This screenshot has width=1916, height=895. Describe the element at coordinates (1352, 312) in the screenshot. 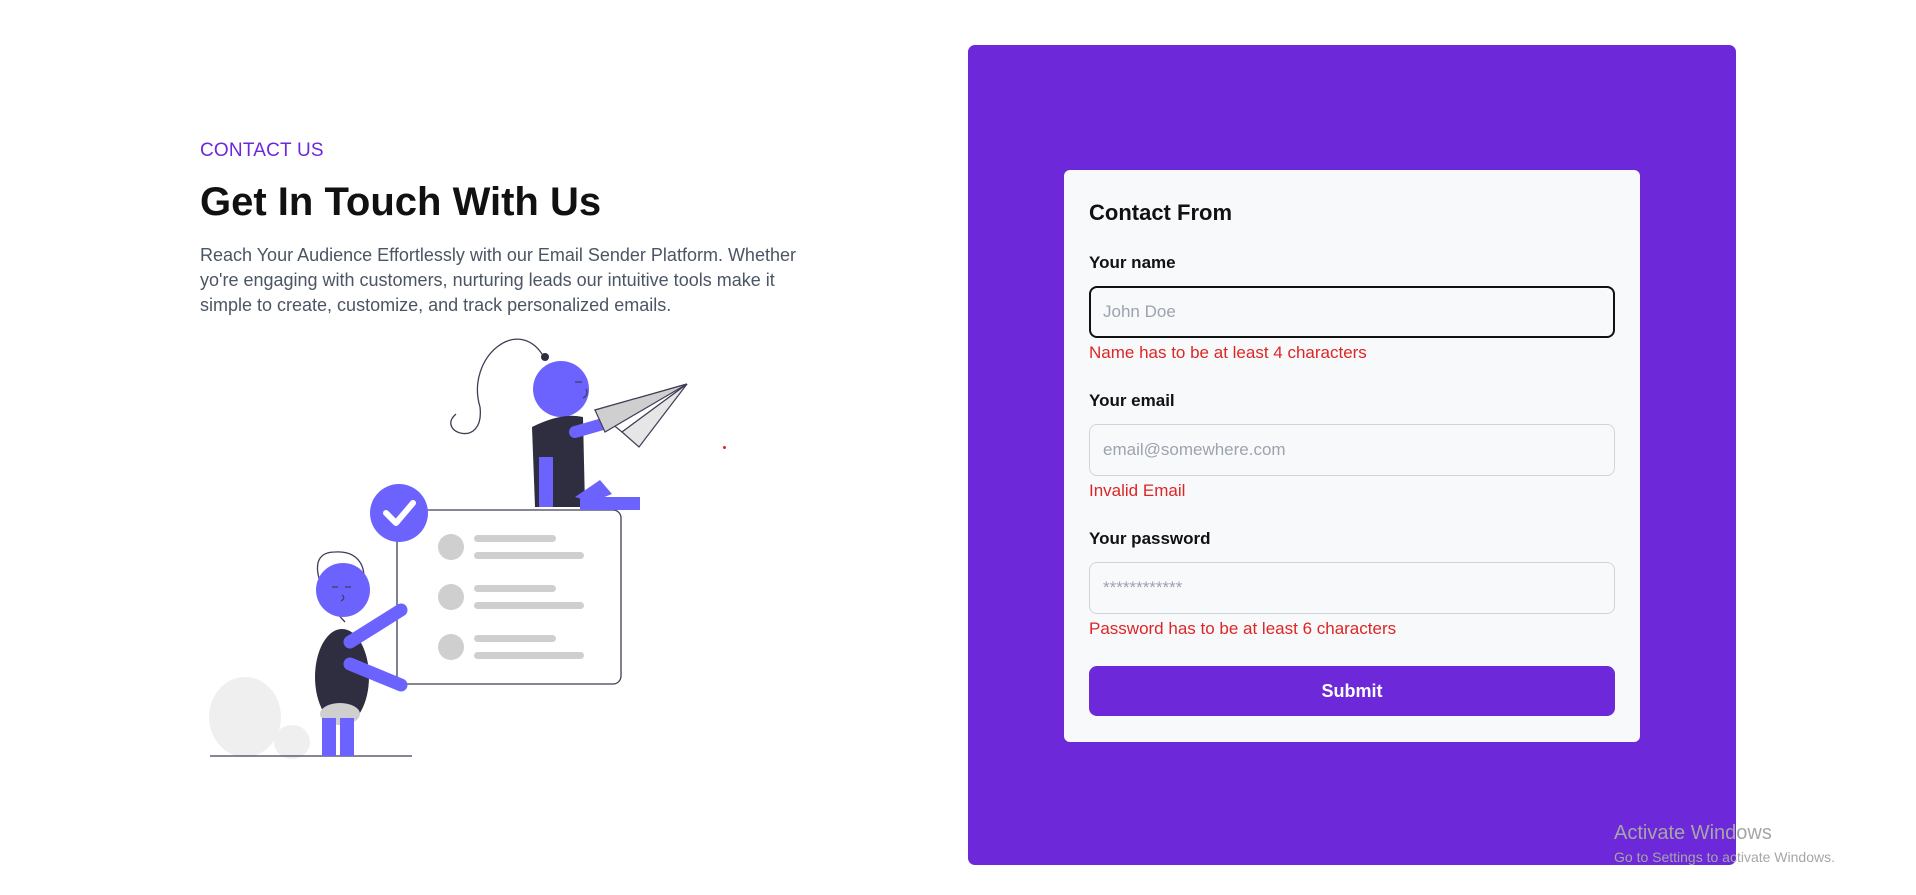

I see `name-input` at that location.